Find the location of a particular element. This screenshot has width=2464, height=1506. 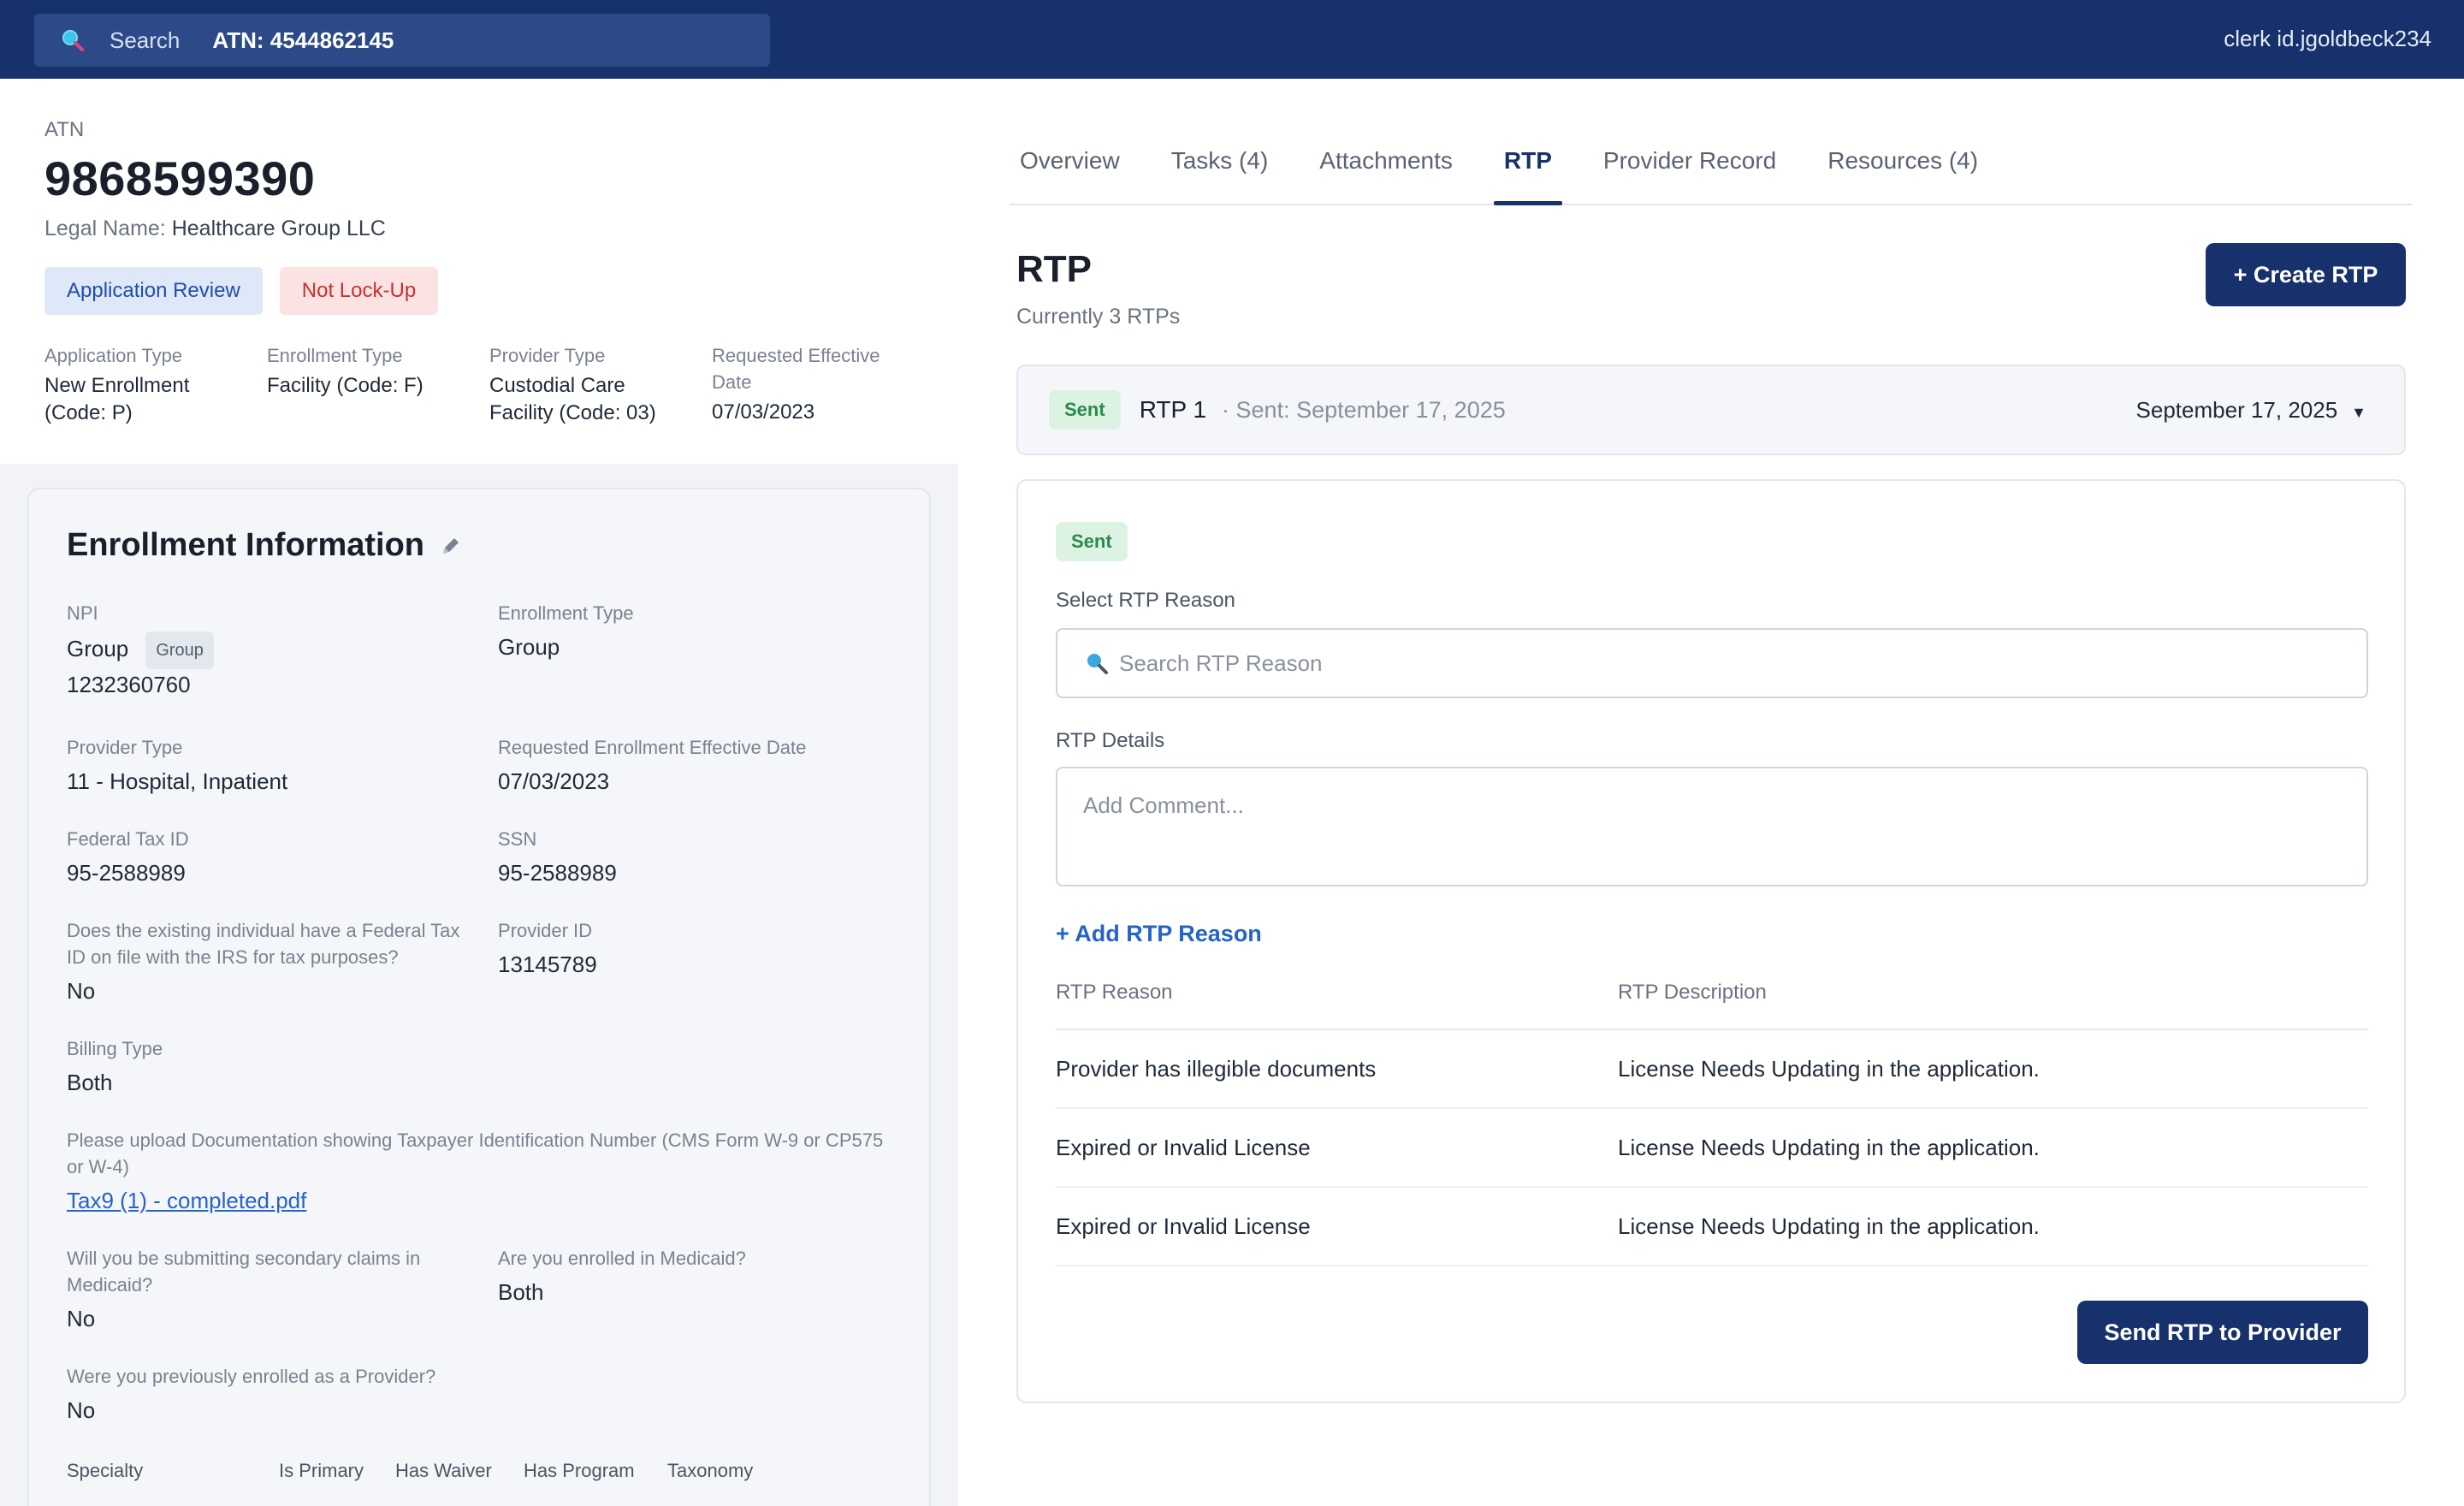

edit-pencil-icon is located at coordinates (451, 546).